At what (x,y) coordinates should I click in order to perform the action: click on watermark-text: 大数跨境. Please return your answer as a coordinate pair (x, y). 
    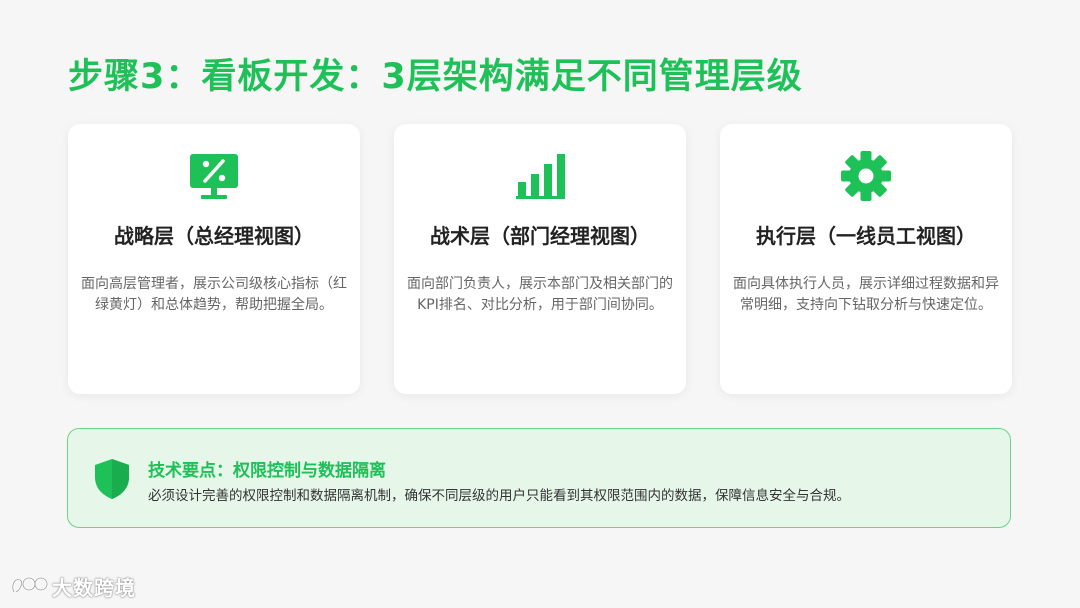
    Looking at the image, I should click on (94, 587).